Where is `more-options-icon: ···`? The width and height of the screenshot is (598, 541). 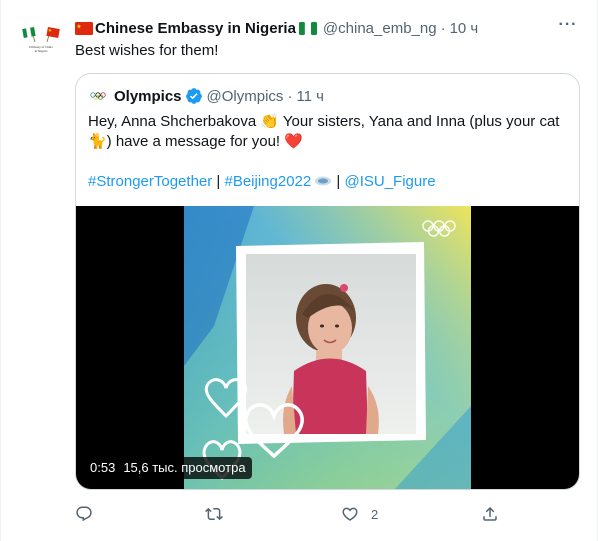
more-options-icon: ··· is located at coordinates (568, 27).